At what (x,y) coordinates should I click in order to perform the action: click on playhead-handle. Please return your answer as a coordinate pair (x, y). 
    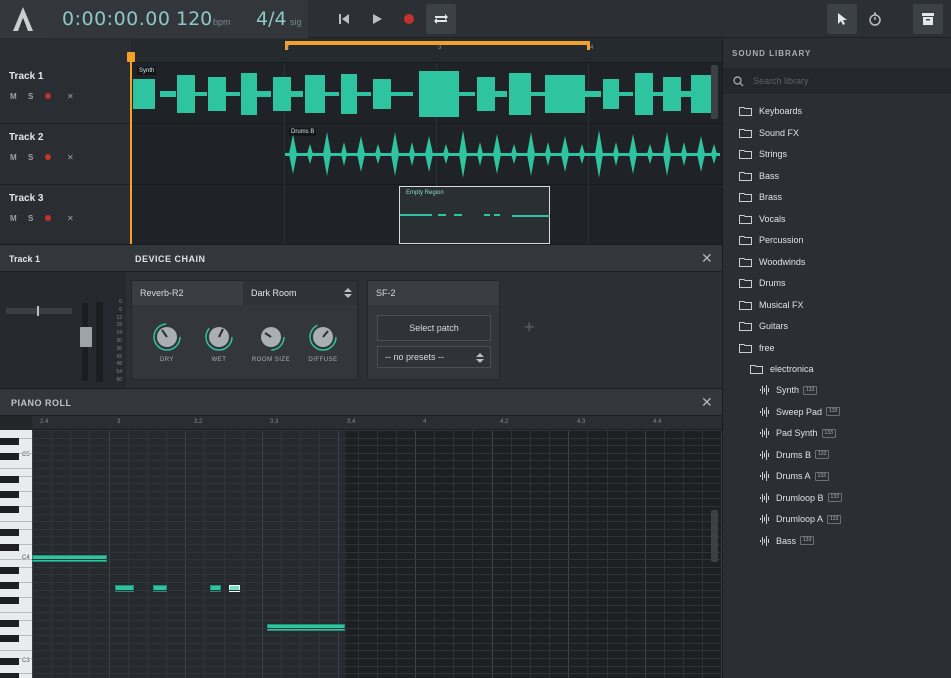
    Looking at the image, I should click on (131, 57).